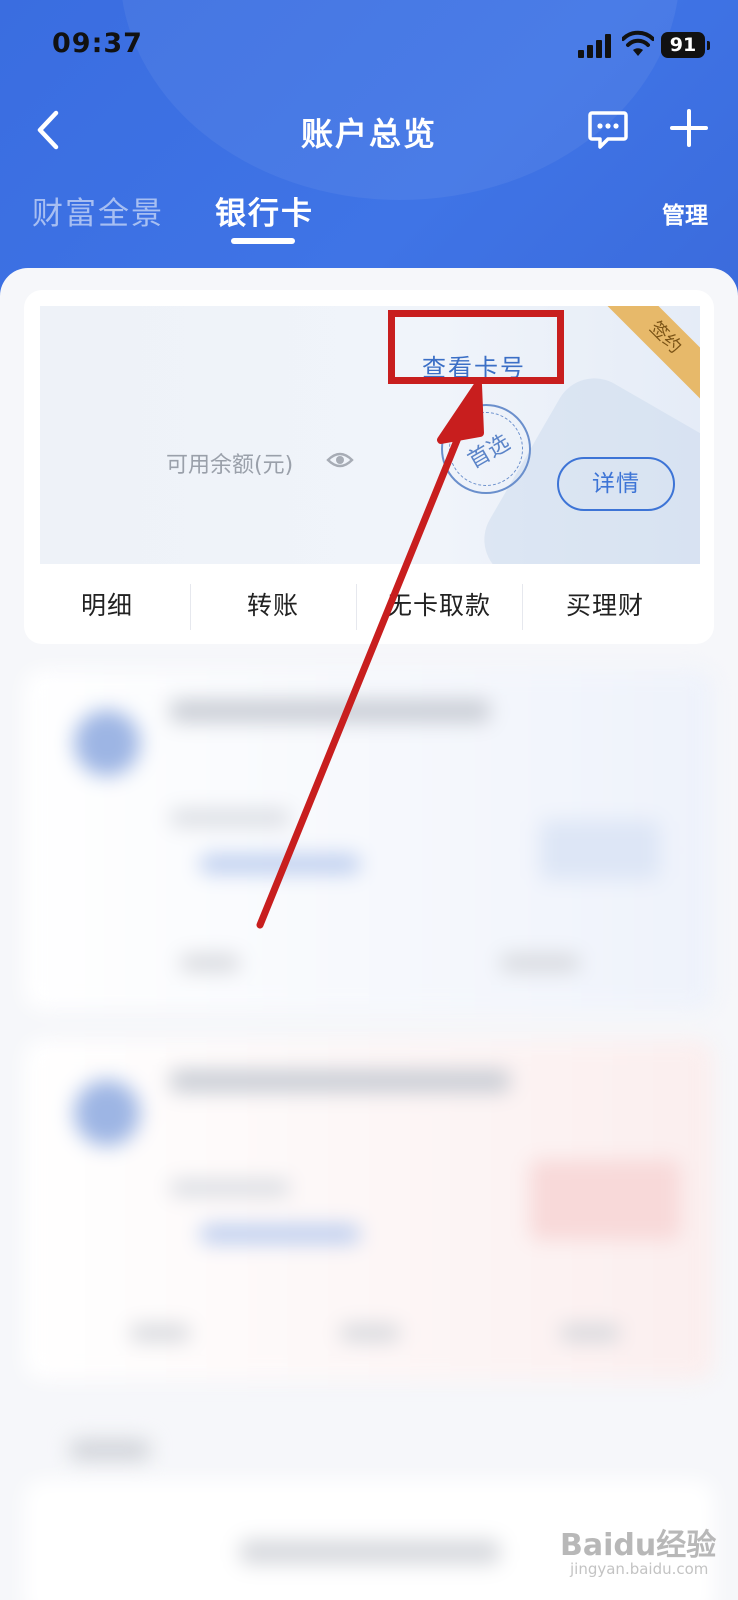  What do you see at coordinates (263, 241) in the screenshot?
I see `active-tab-indicator` at bounding box center [263, 241].